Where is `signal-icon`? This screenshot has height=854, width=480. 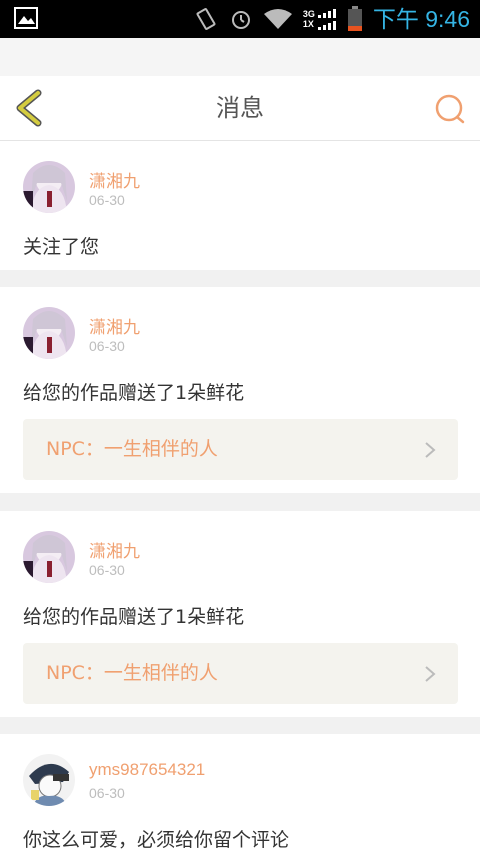
signal-icon is located at coordinates (326, 19).